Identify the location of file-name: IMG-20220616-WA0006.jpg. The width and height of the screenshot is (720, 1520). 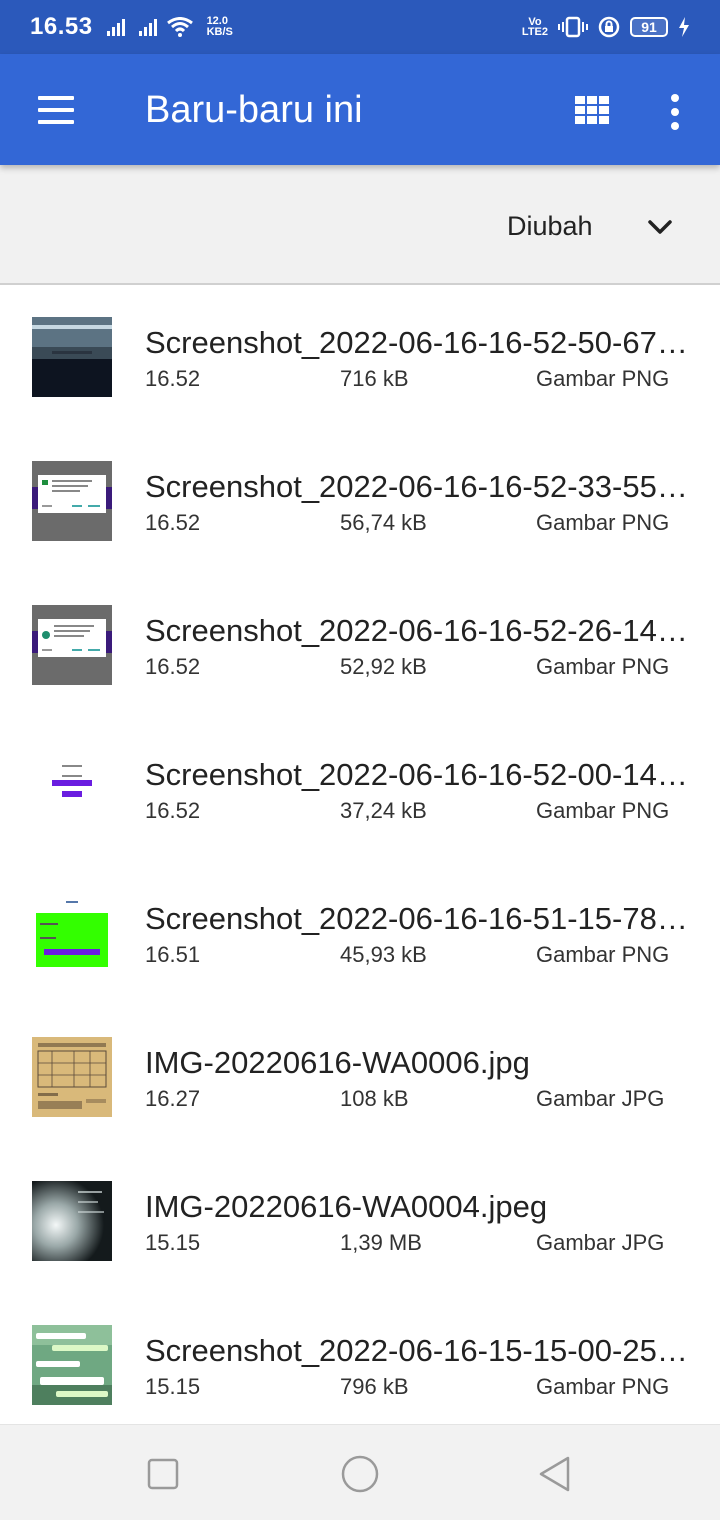
(337, 1062).